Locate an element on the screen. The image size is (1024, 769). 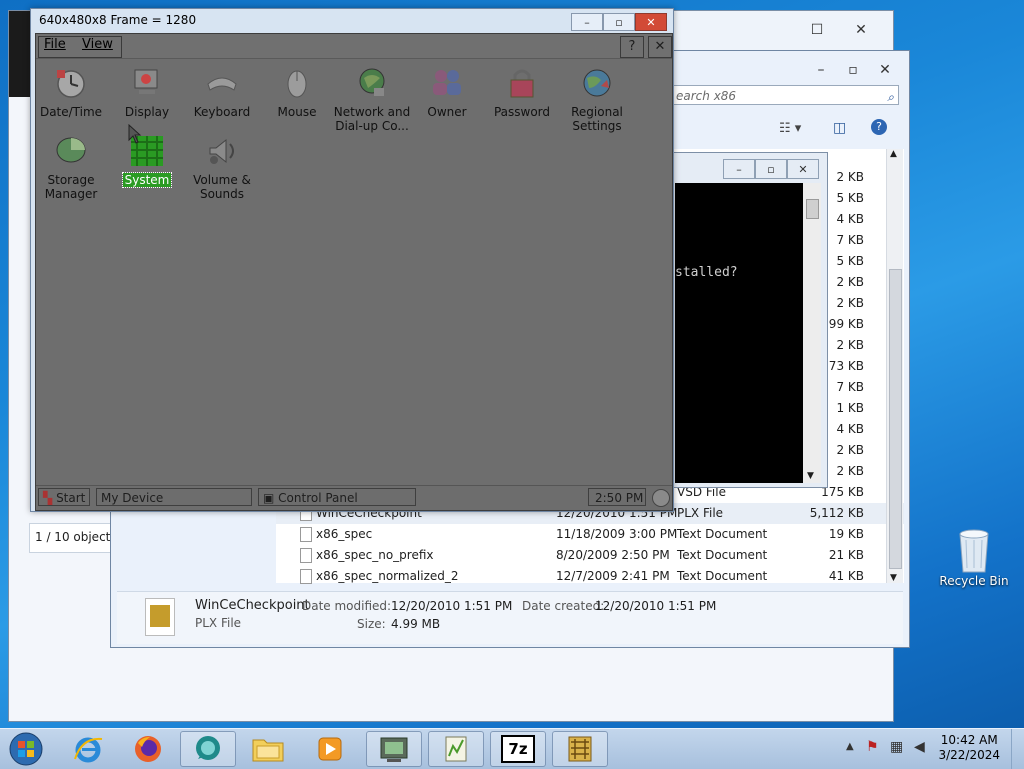
details-size-label: Size: is located at coordinates (371, 624).